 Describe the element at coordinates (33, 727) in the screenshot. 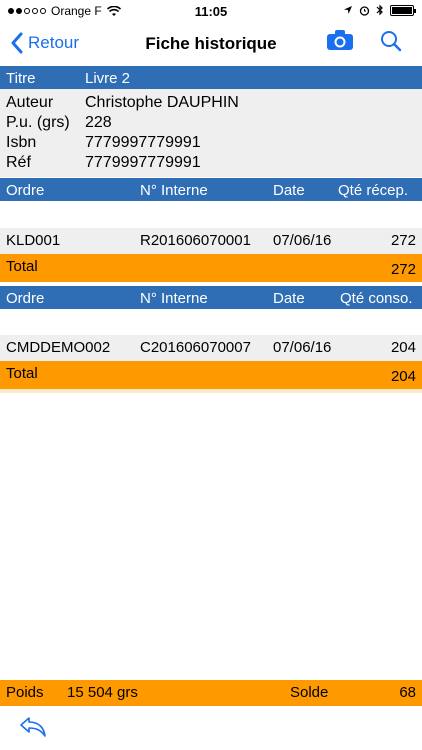

I see `undo-icon` at that location.